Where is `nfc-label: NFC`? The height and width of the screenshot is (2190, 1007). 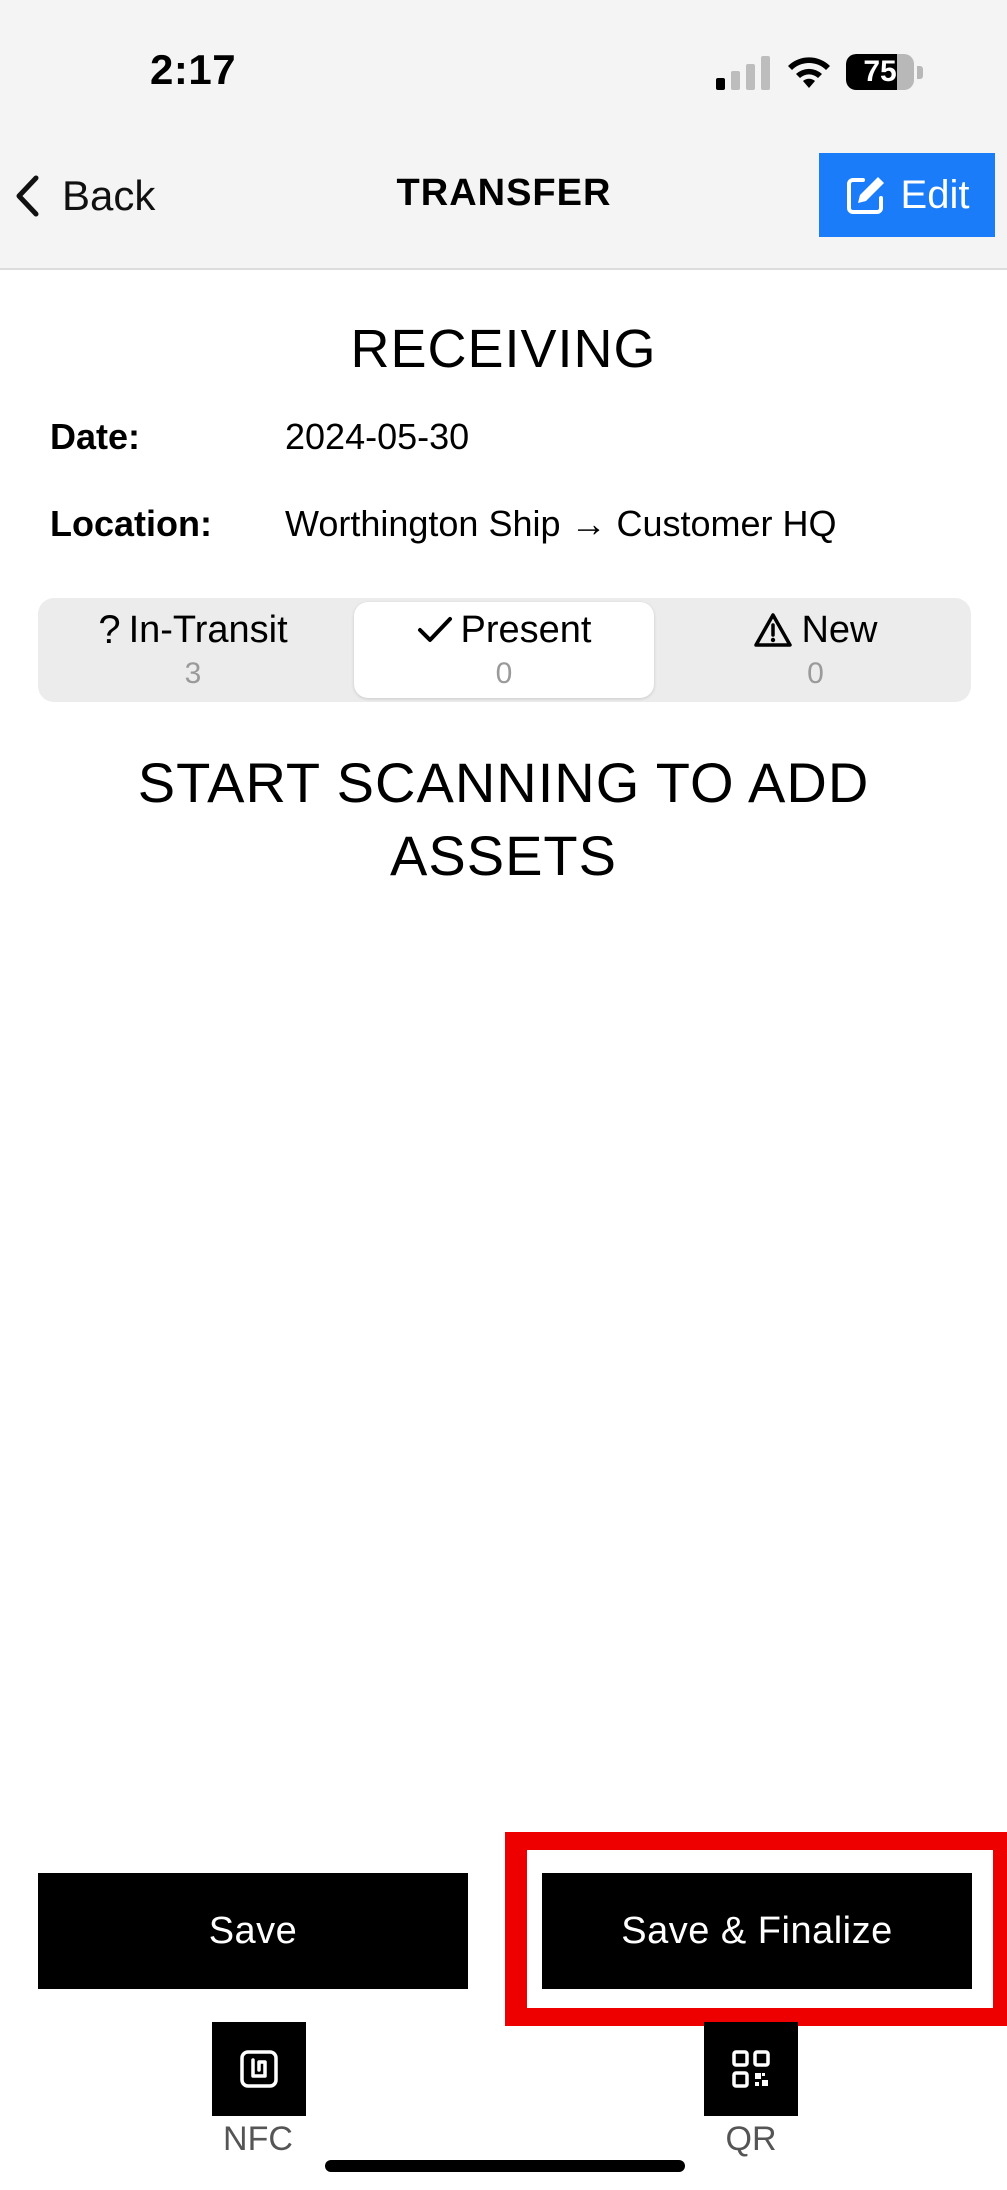
nfc-label: NFC is located at coordinates (258, 2139).